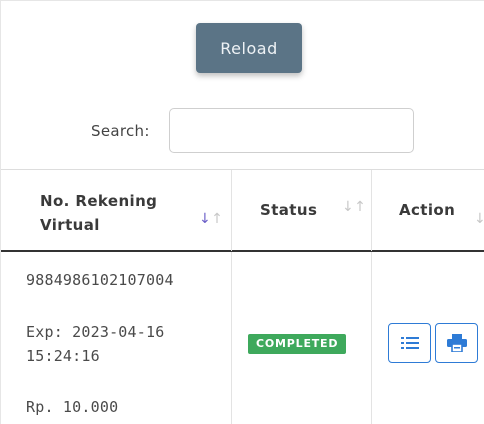 This screenshot has width=484, height=424. I want to click on print-icon, so click(456, 343).